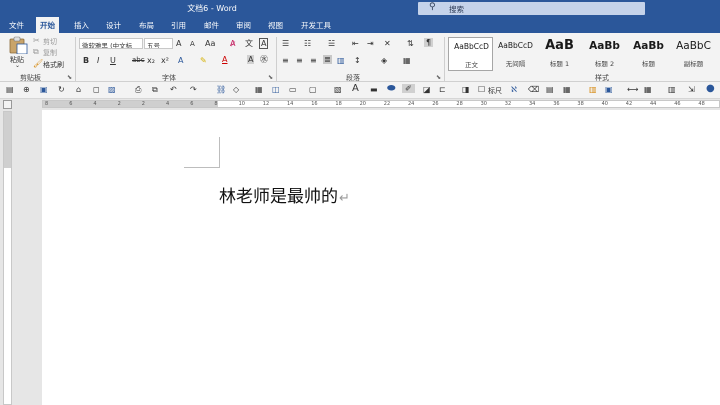 The width and height of the screenshot is (720, 405). Describe the element at coordinates (61, 89) in the screenshot. I see `refresh-icon: ↻` at that location.